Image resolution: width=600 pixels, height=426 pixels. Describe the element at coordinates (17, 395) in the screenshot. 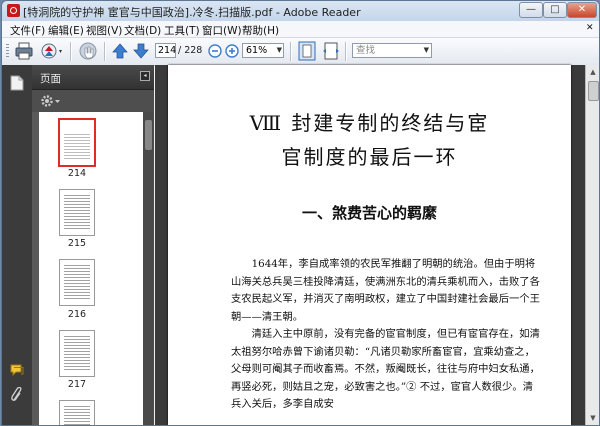

I see `attachments-icon` at that location.